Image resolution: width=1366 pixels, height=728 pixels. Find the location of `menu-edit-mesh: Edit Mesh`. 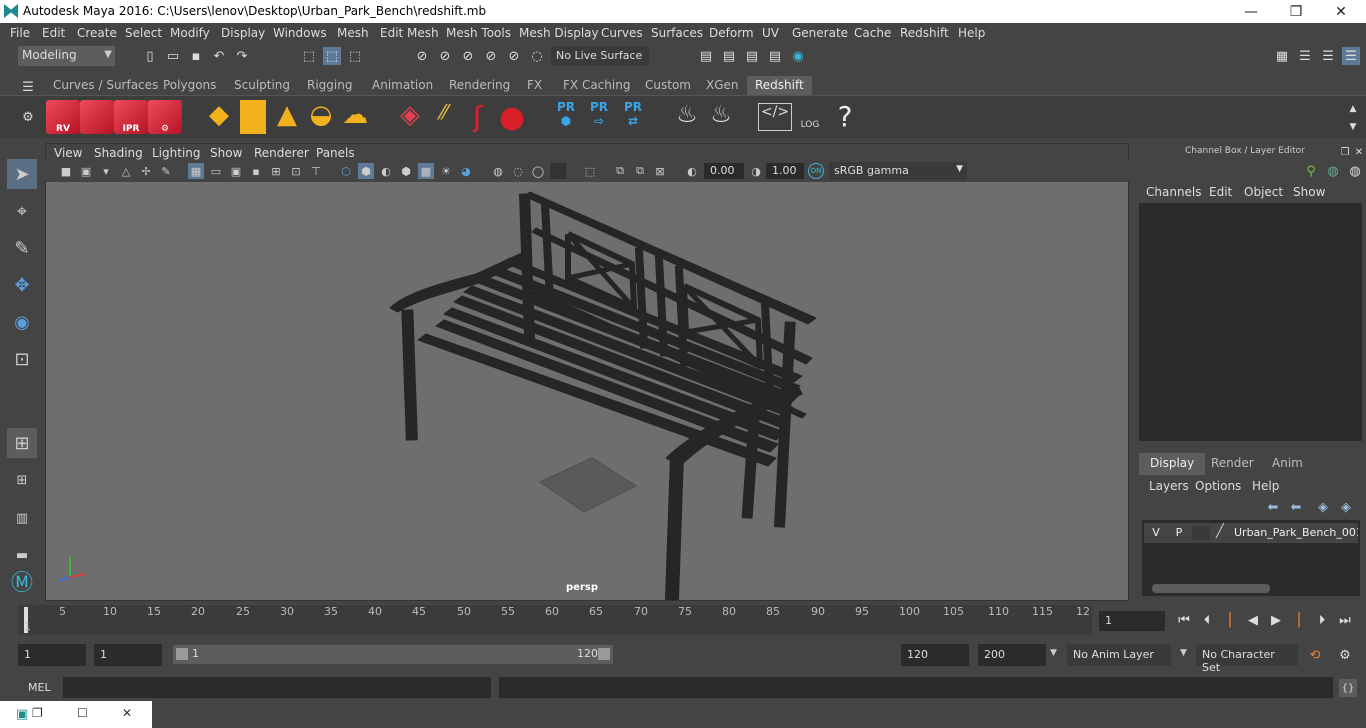

menu-edit-mesh: Edit Mesh is located at coordinates (409, 33).